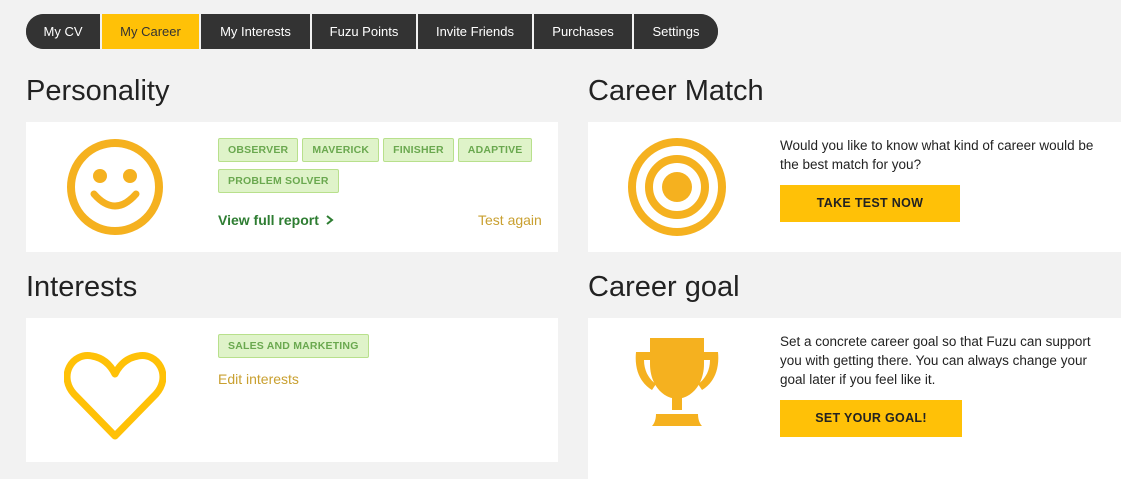 The image size is (1121, 479). Describe the element at coordinates (418, 150) in the screenshot. I see `tag-finisher: FINISHER` at that location.